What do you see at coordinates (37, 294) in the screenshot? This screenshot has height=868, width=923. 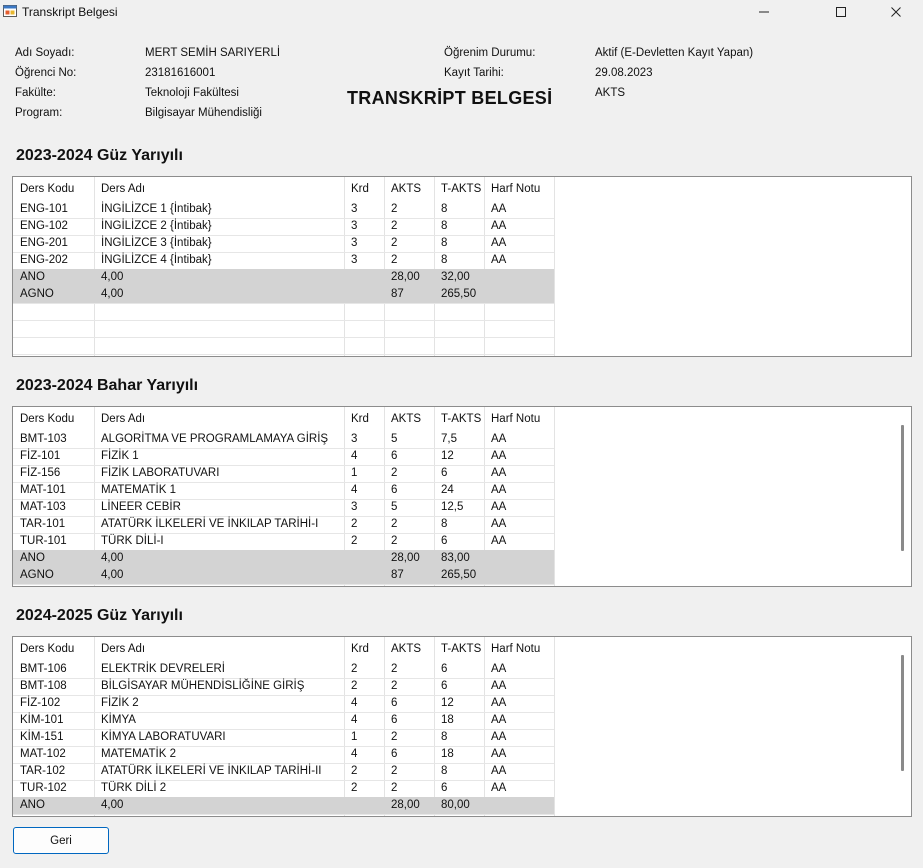 I see `cell-course-code: AGNO` at bounding box center [37, 294].